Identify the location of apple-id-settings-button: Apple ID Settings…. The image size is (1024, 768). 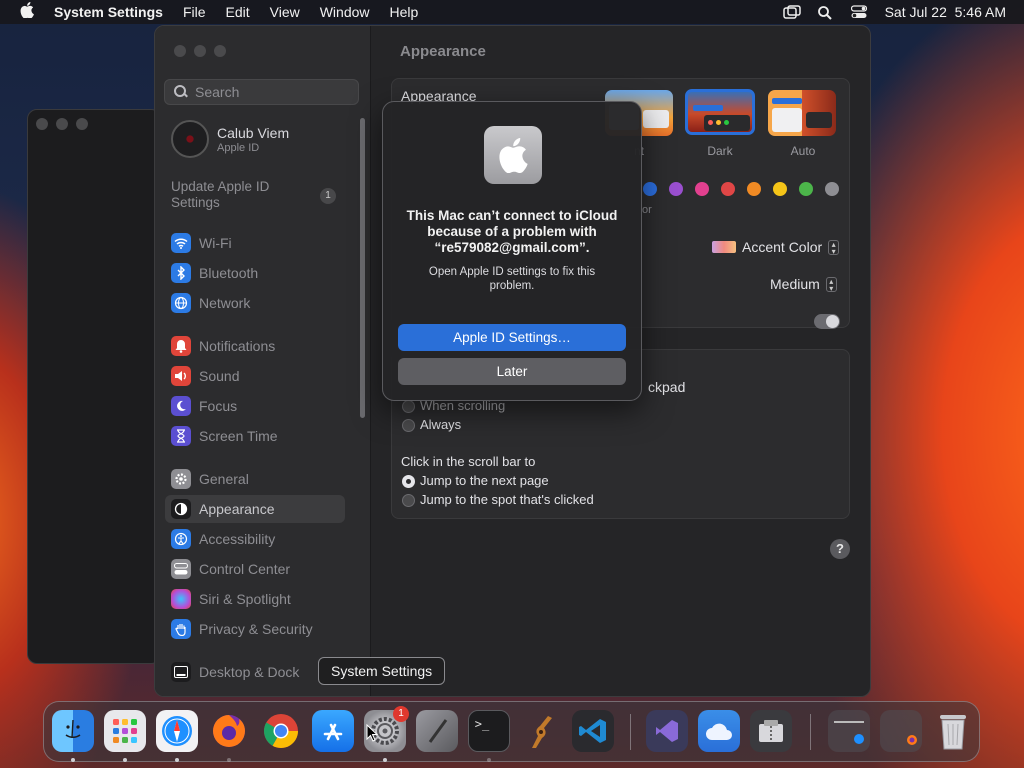
(512, 337).